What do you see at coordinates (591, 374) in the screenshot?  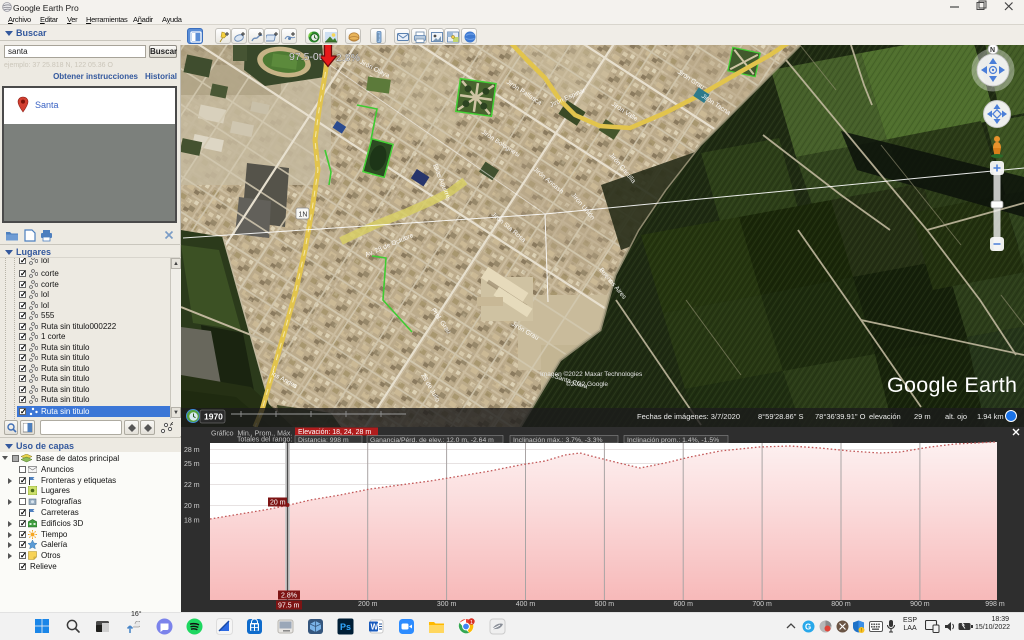 I see `svg-text:Imagen ©2022 Maxar Technologie: Imagen ©2022 Maxar Technologies` at bounding box center [591, 374].